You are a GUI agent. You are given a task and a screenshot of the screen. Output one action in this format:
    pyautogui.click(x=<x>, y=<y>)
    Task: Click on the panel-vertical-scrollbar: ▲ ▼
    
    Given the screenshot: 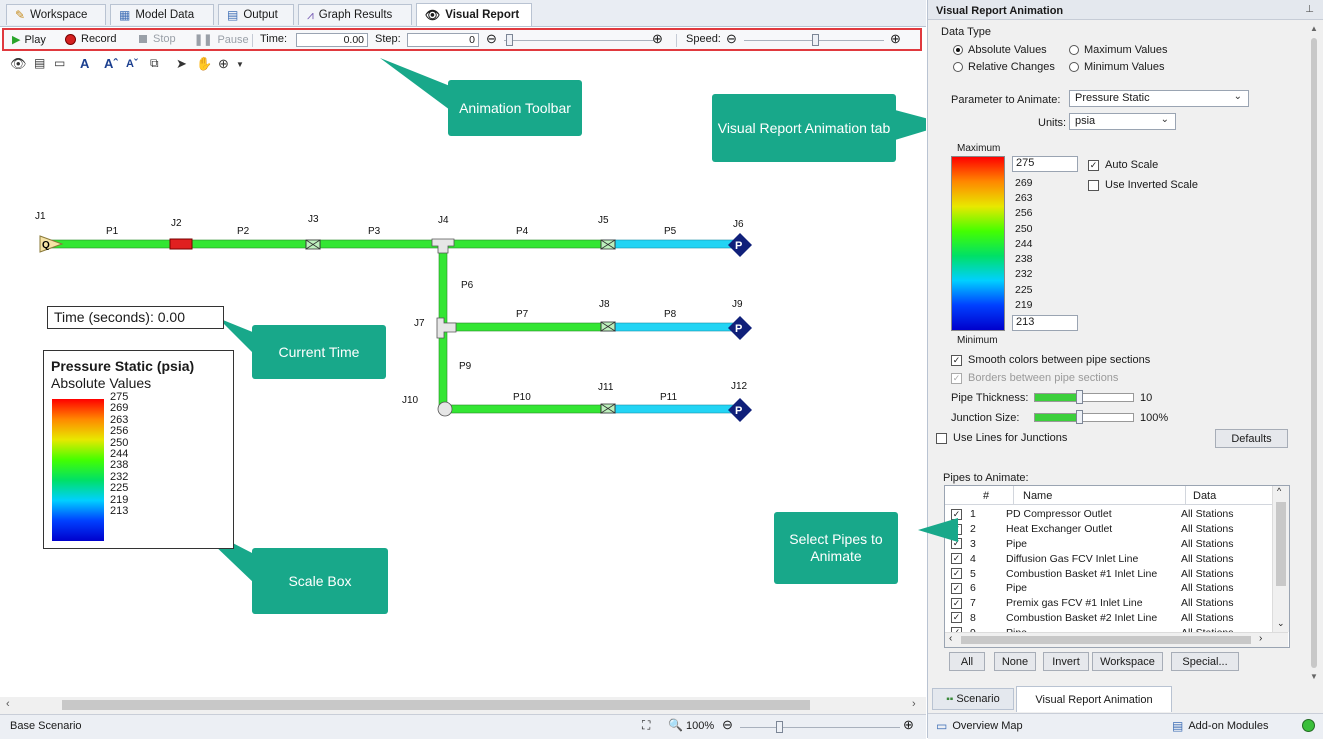 What is the action you would take?
    pyautogui.click(x=1314, y=354)
    